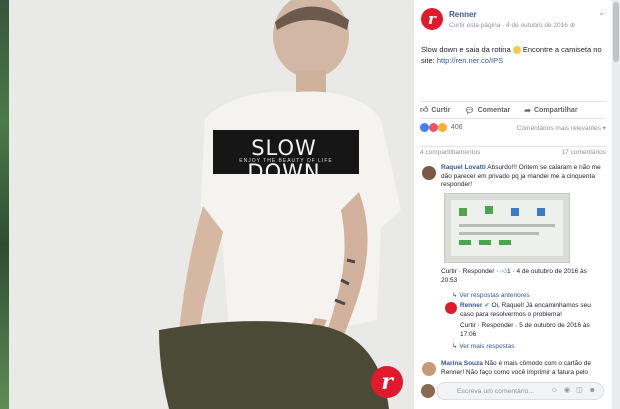  What do you see at coordinates (456, 127) in the screenshot?
I see `reaction-count: 406` at bounding box center [456, 127].